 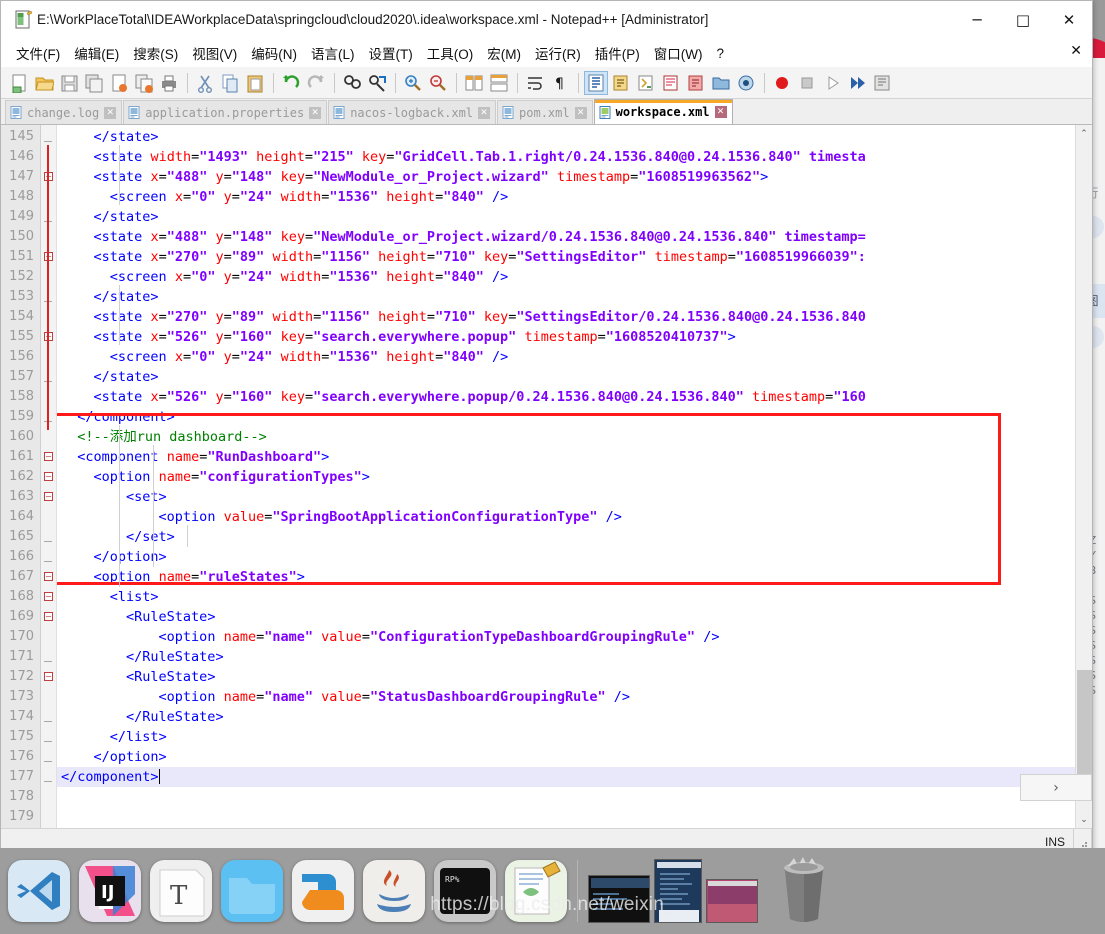 What do you see at coordinates (64, 112) in the screenshot?
I see `tab-change-log: change.log ✕` at bounding box center [64, 112].